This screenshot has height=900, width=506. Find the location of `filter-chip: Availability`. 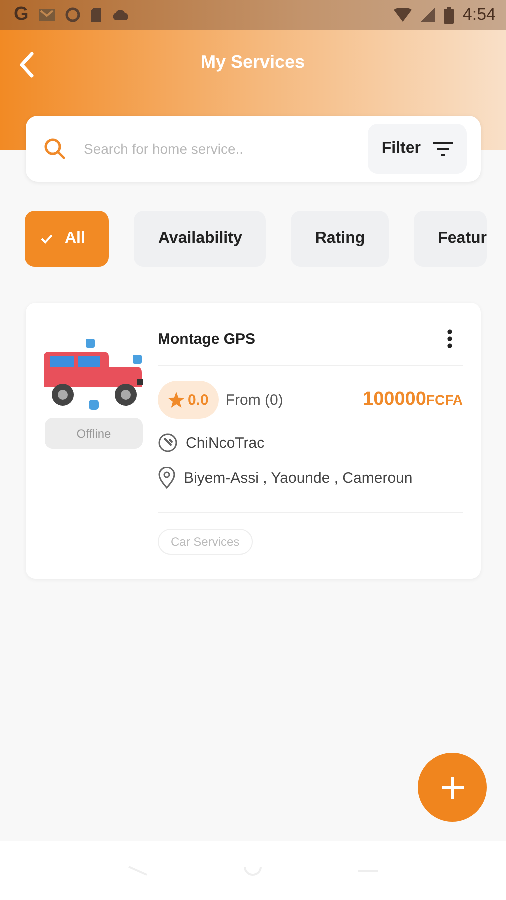

filter-chip: Availability is located at coordinates (200, 239).